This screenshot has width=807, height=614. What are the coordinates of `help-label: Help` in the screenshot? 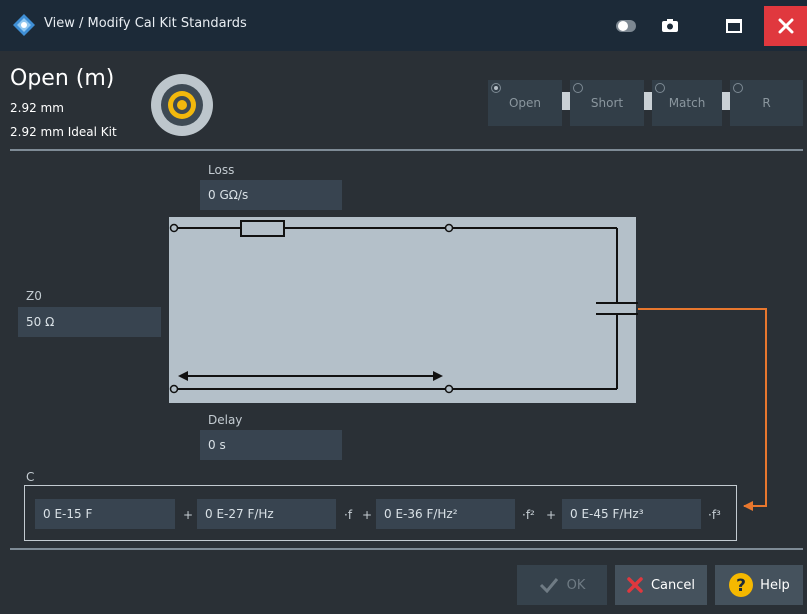 It's located at (775, 585).